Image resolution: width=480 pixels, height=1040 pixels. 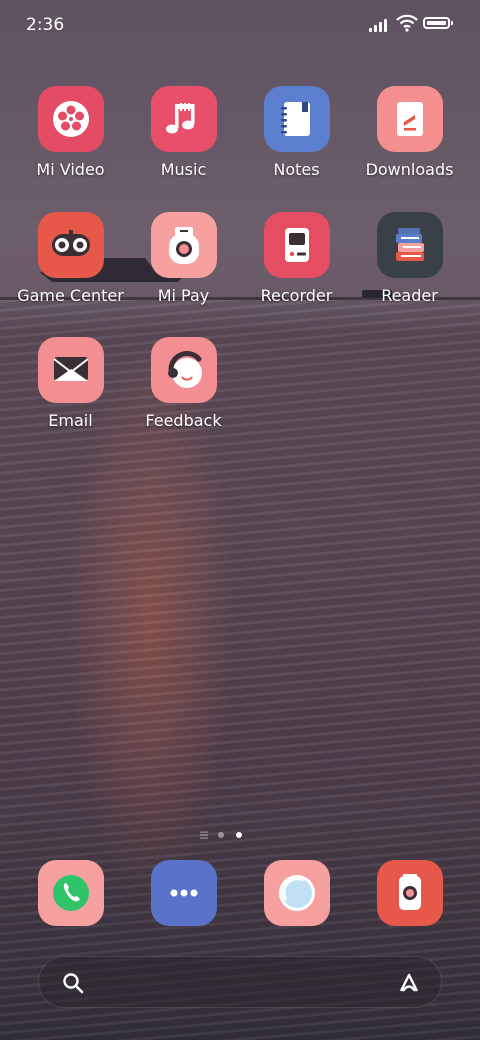 I want to click on messaging-icon, so click(x=184, y=893).